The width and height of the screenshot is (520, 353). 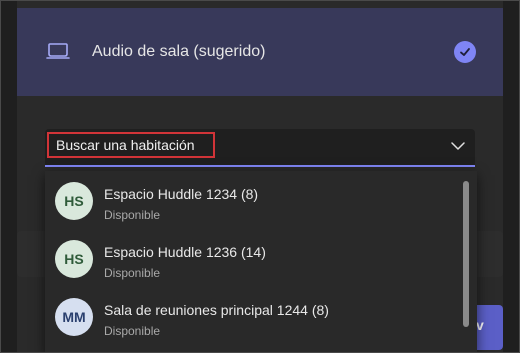 What do you see at coordinates (181, 194) in the screenshot?
I see `room-name: Espacio Huddle 1234 (8)` at bounding box center [181, 194].